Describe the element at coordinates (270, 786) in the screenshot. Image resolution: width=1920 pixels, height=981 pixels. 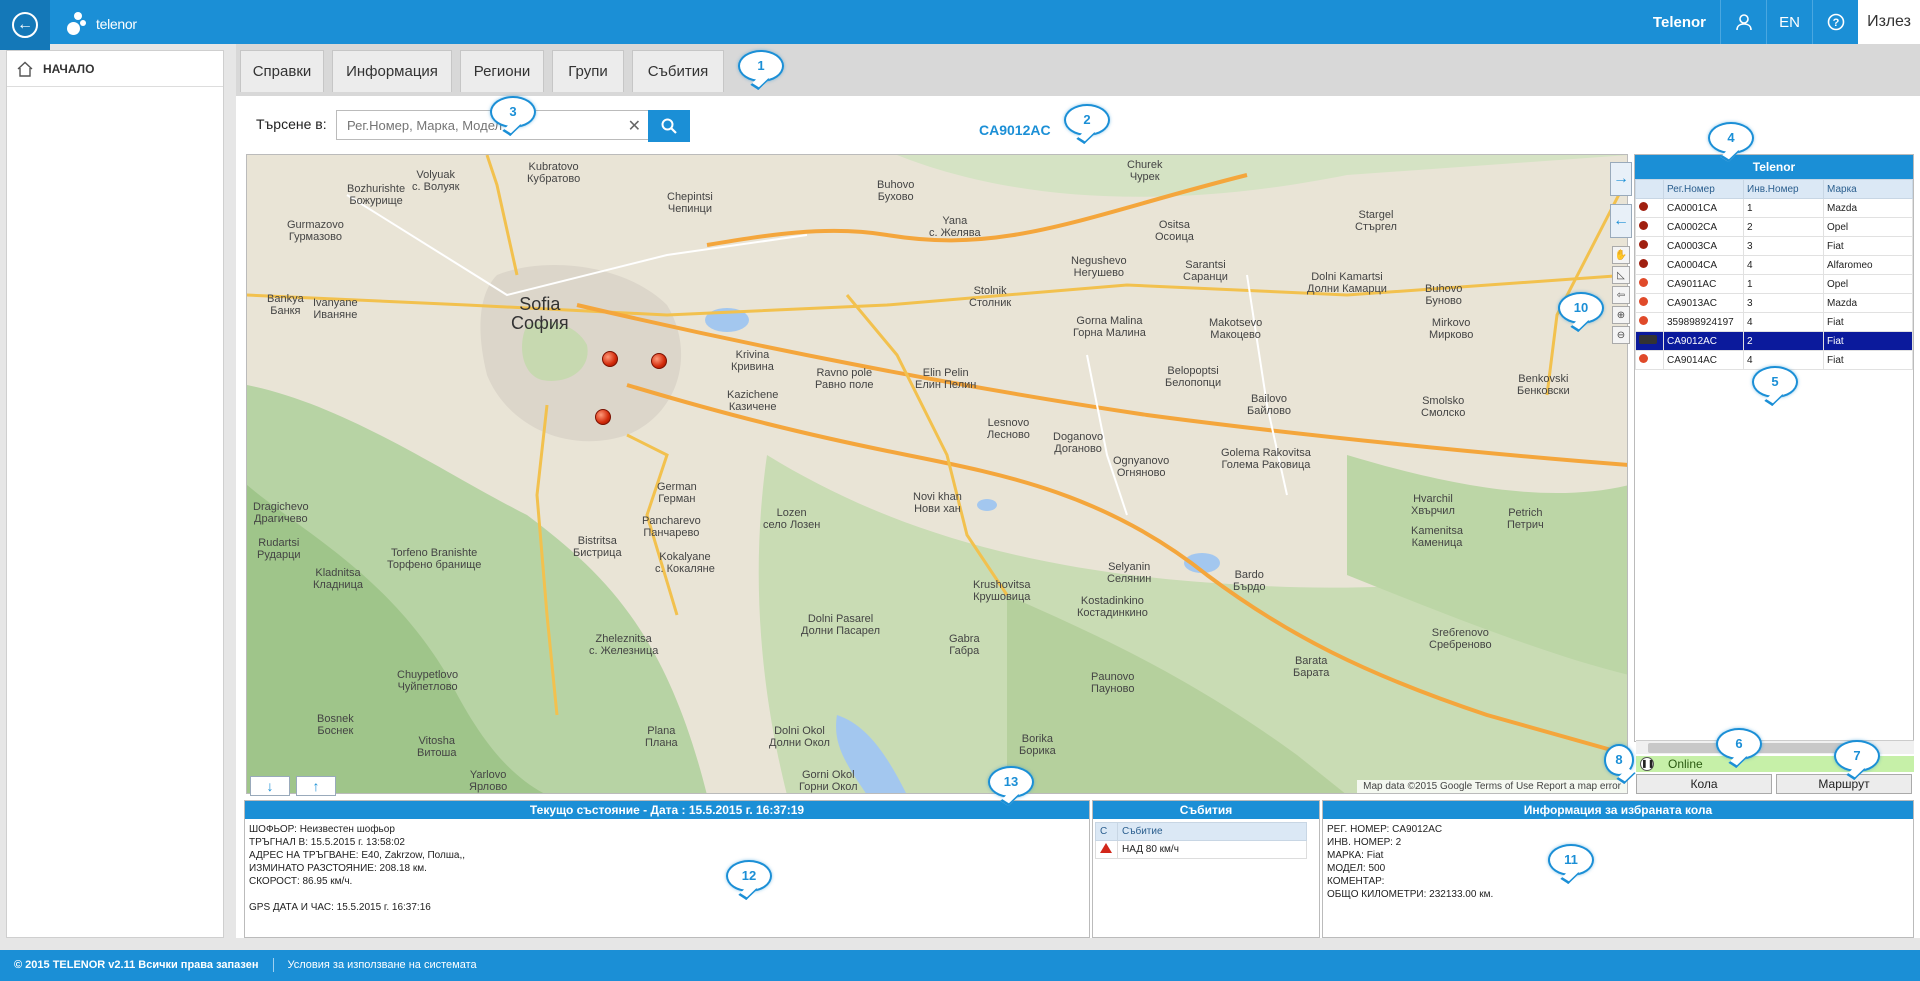
I see `arrow-down-button: ↓` at that location.